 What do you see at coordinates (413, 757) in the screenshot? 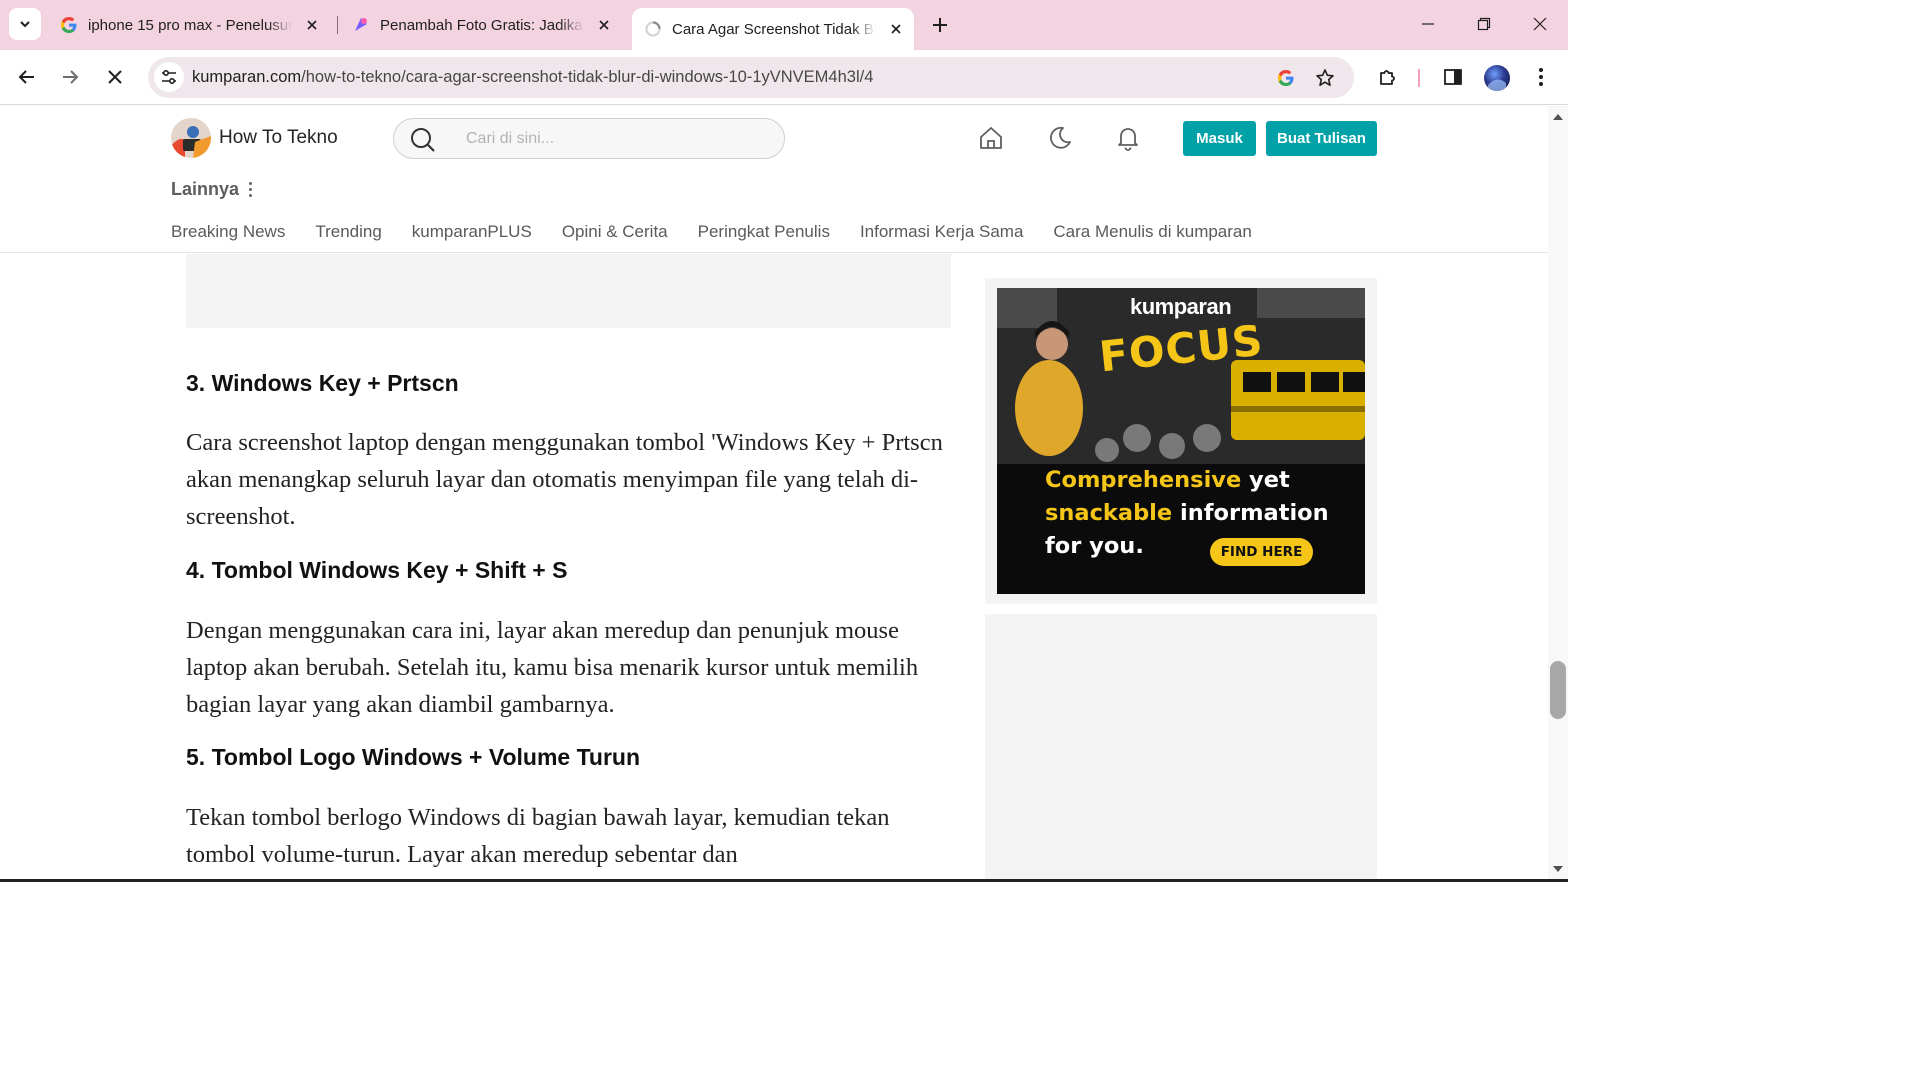
I see `article-subheading: 5. Tombol Logo Windows + Volume Turun` at bounding box center [413, 757].